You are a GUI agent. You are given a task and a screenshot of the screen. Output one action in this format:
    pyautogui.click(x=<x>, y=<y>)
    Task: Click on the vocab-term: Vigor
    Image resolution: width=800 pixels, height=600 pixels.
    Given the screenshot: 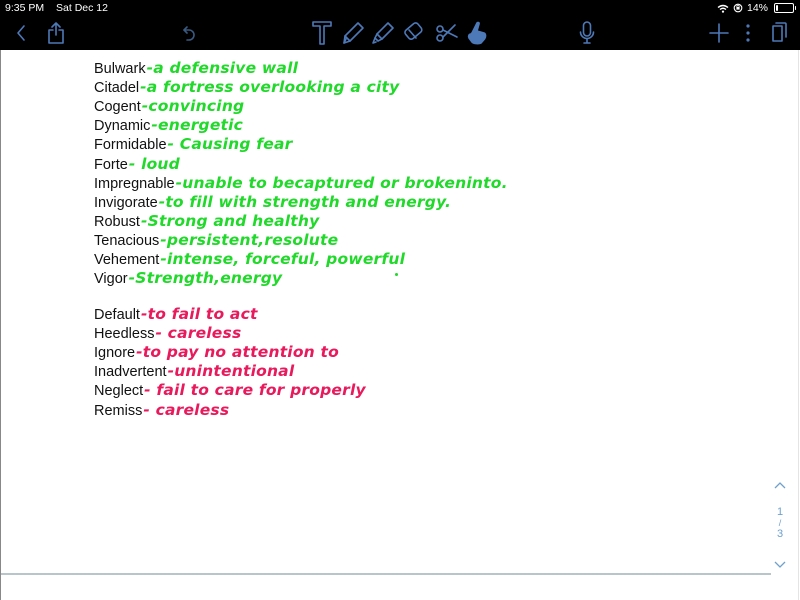 What is the action you would take?
    pyautogui.click(x=111, y=279)
    